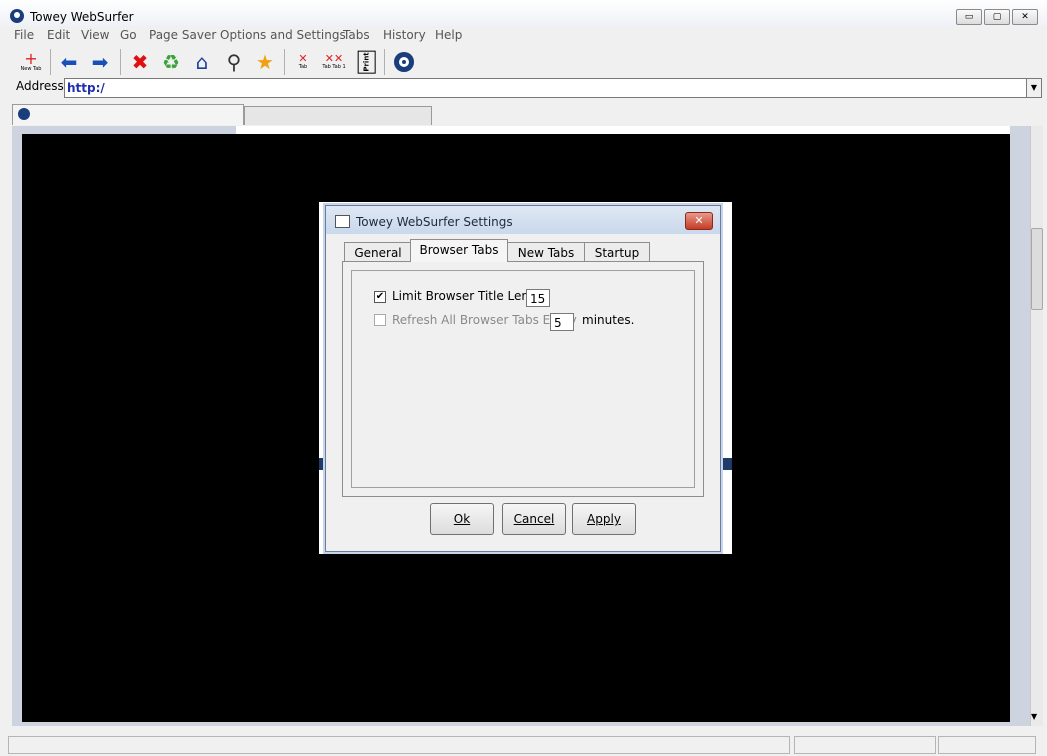 The image size is (1047, 756). What do you see at coordinates (1025, 17) in the screenshot?
I see `close-window-button: ✕` at bounding box center [1025, 17].